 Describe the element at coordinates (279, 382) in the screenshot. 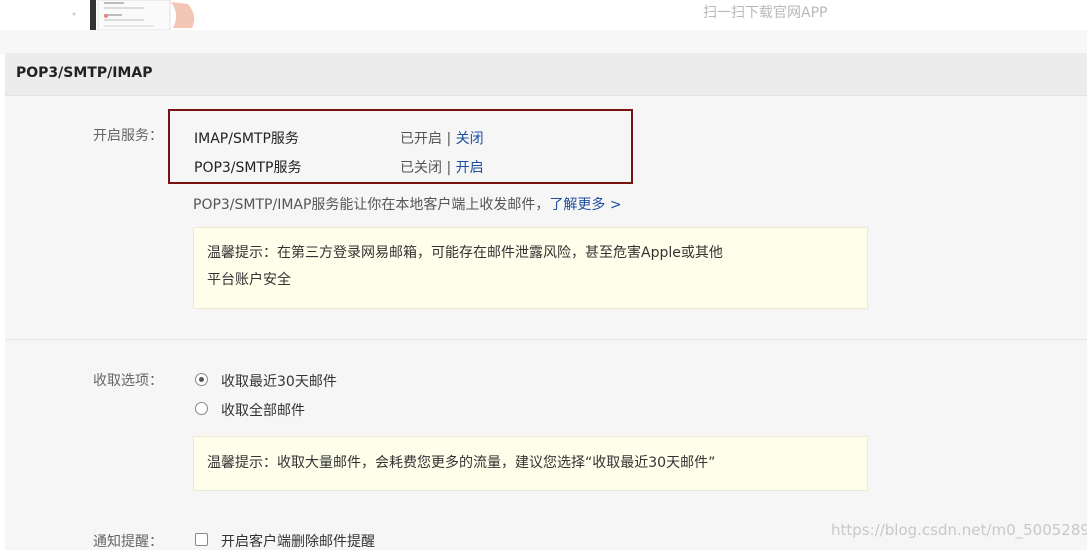

I see `radio-label: 收取最近30天邮件` at that location.